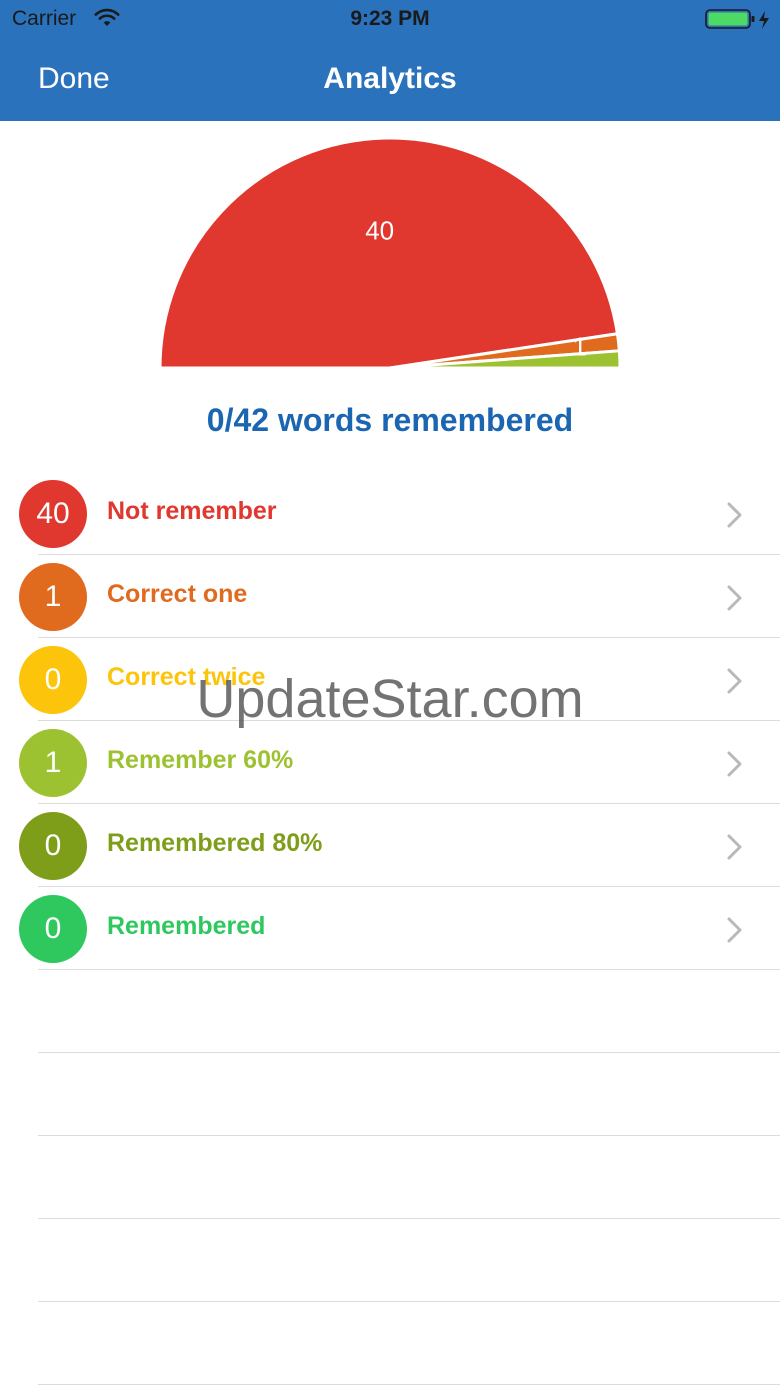 This screenshot has width=780, height=1387. Describe the element at coordinates (186, 677) in the screenshot. I see `category-label: Correct twice` at that location.